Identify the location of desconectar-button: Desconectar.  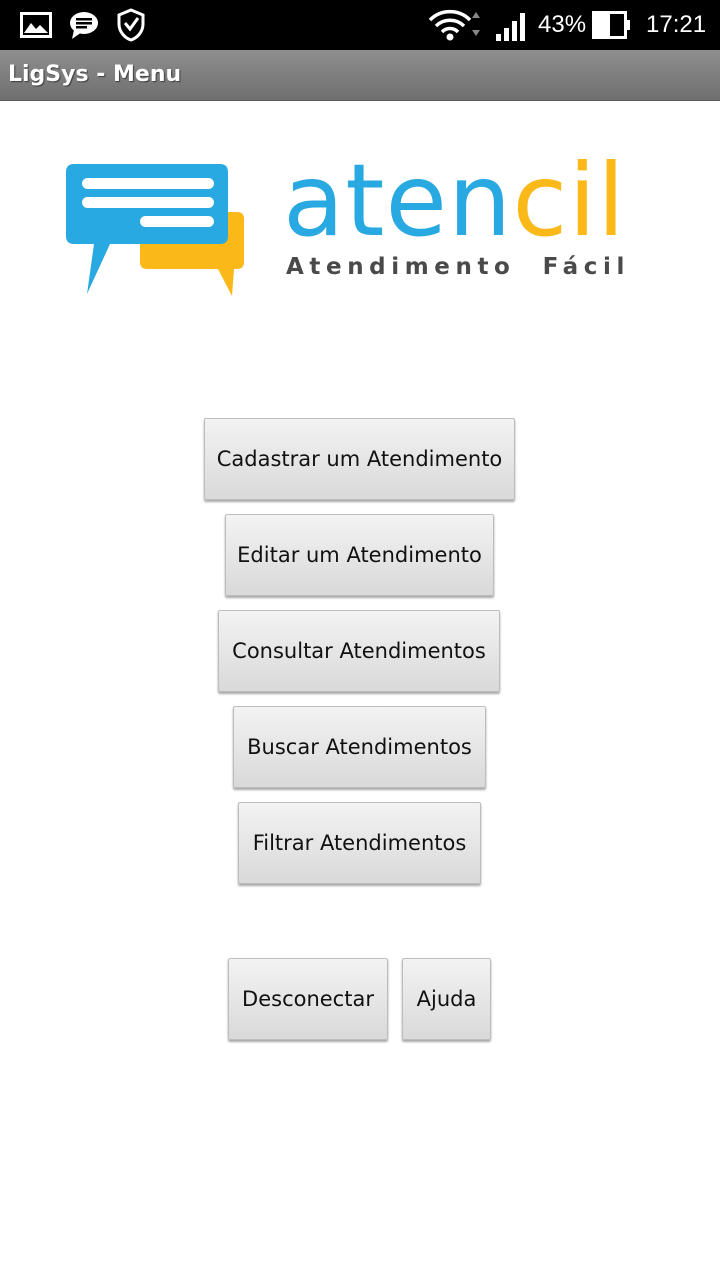
(308, 999).